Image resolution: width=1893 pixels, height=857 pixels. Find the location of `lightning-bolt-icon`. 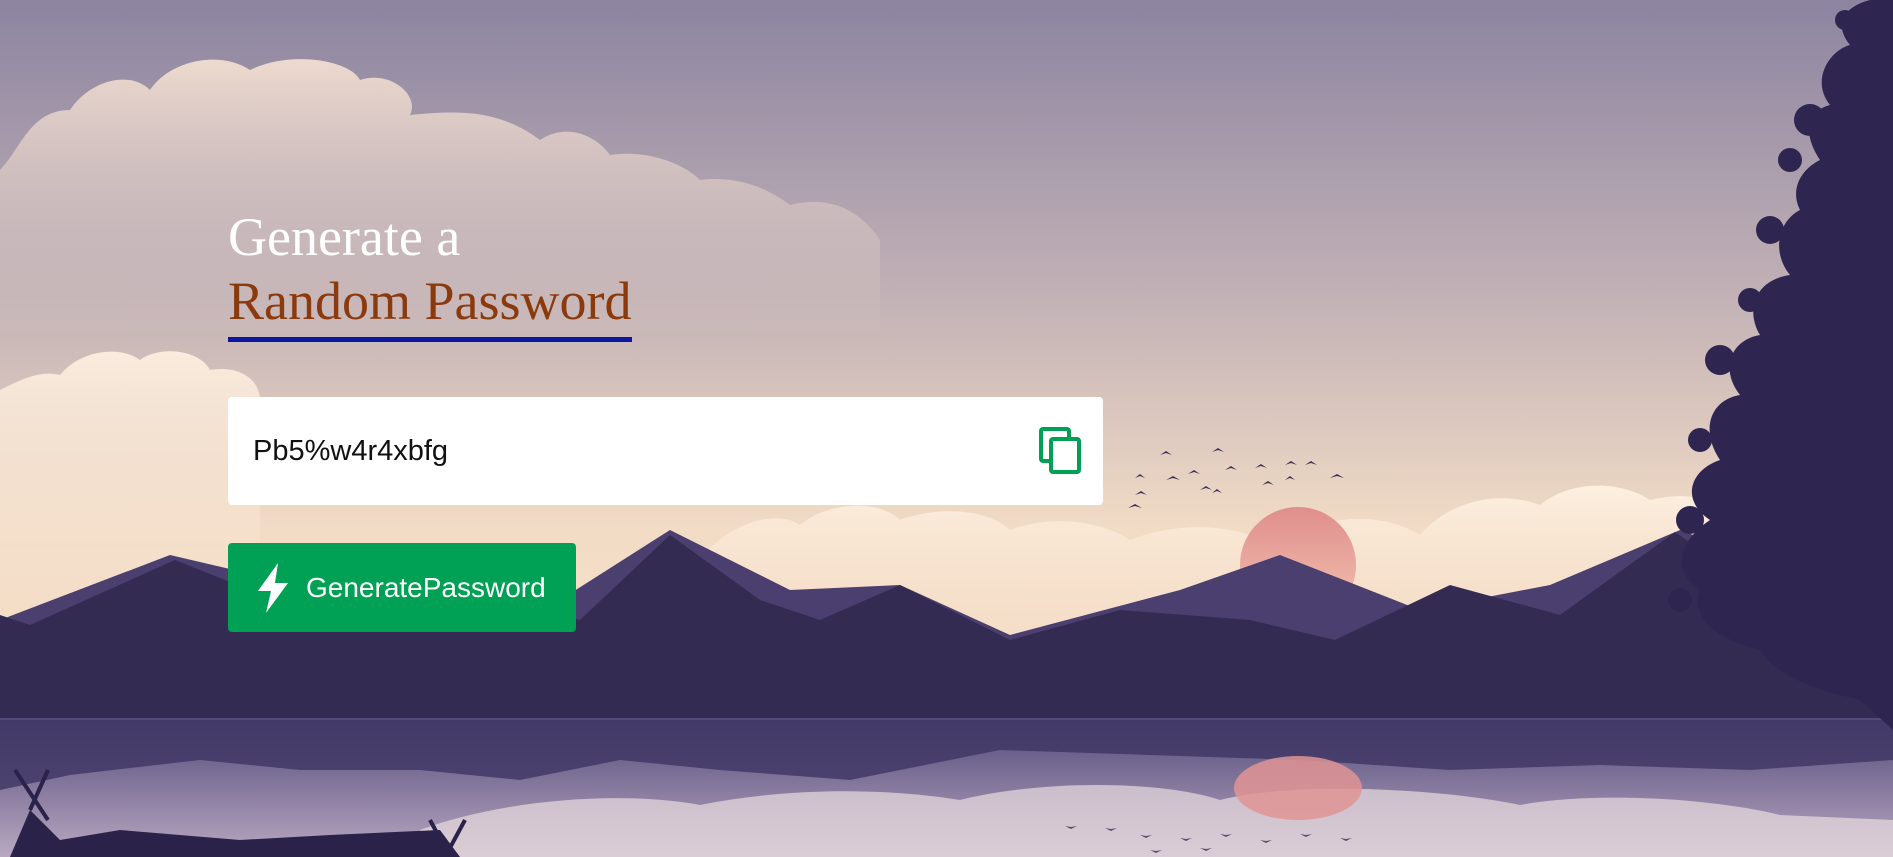

lightning-bolt-icon is located at coordinates (273, 587).